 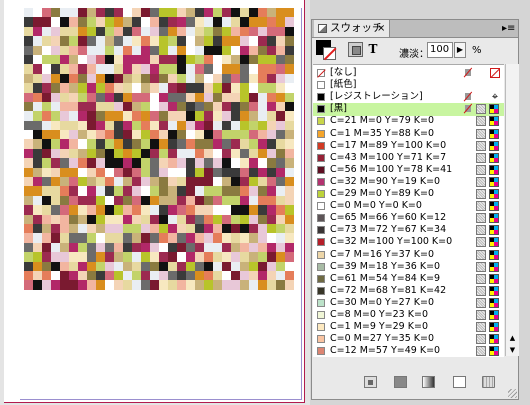 What do you see at coordinates (400, 382) in the screenshot?
I see `show-color-swatches-icon` at bounding box center [400, 382].